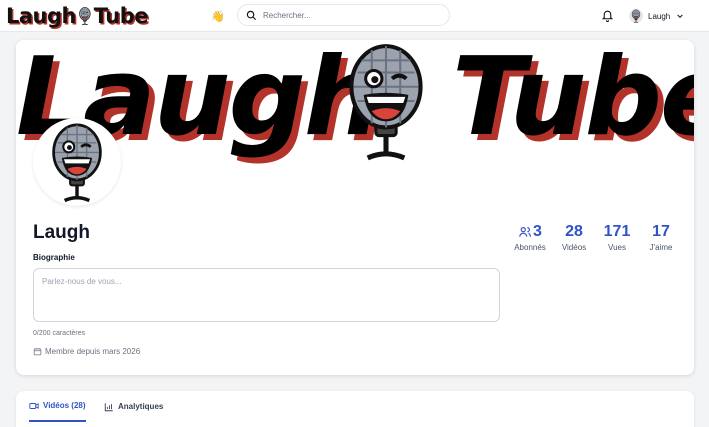  Describe the element at coordinates (93, 351) in the screenshot. I see `member-since-text: Membre depuis mars 2026` at that location.